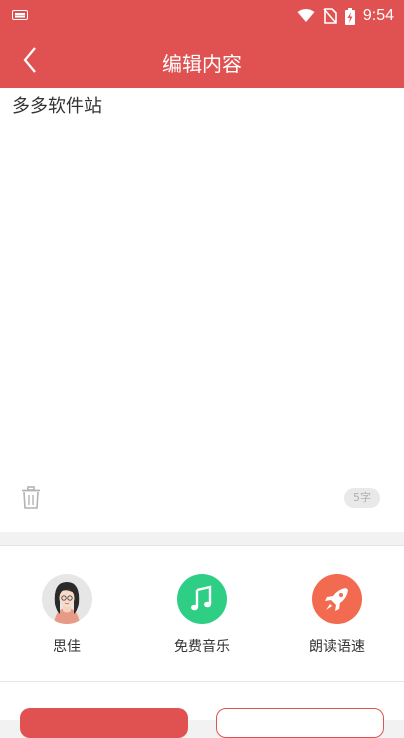  What do you see at coordinates (67, 599) in the screenshot?
I see `avatar` at bounding box center [67, 599].